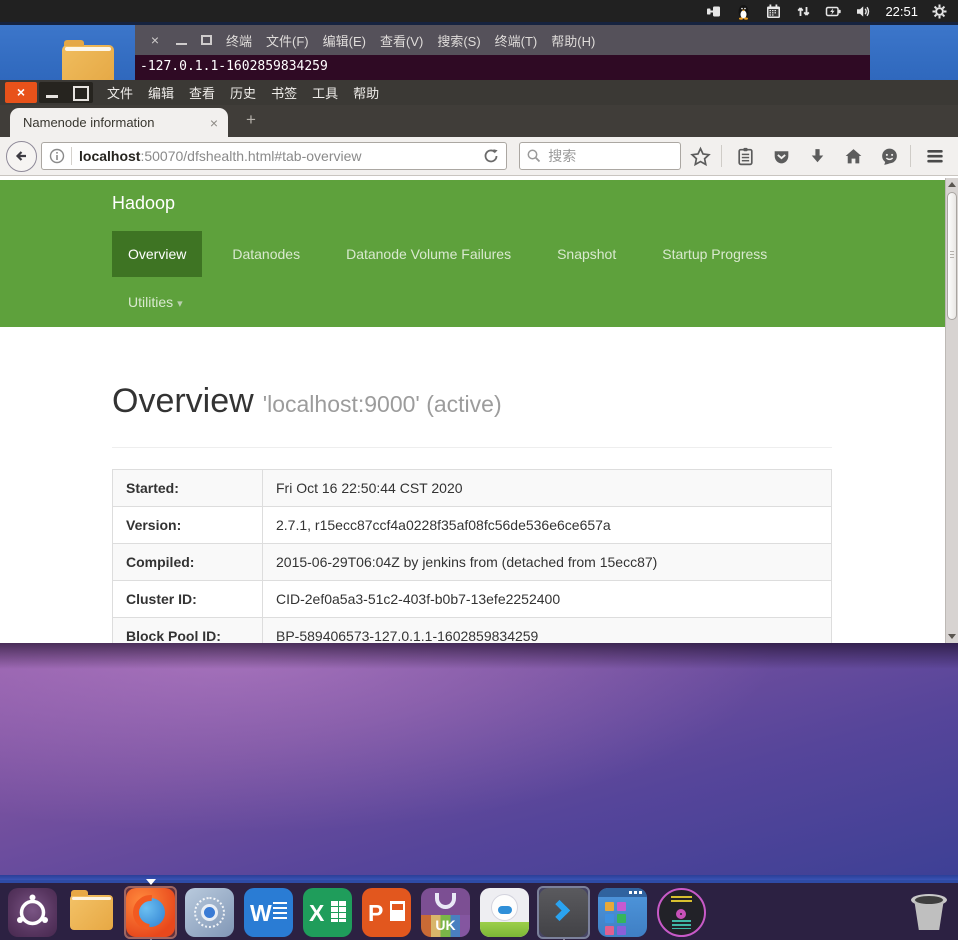  What do you see at coordinates (120, 92) in the screenshot?
I see `browser-menu-file: 文件` at bounding box center [120, 92].